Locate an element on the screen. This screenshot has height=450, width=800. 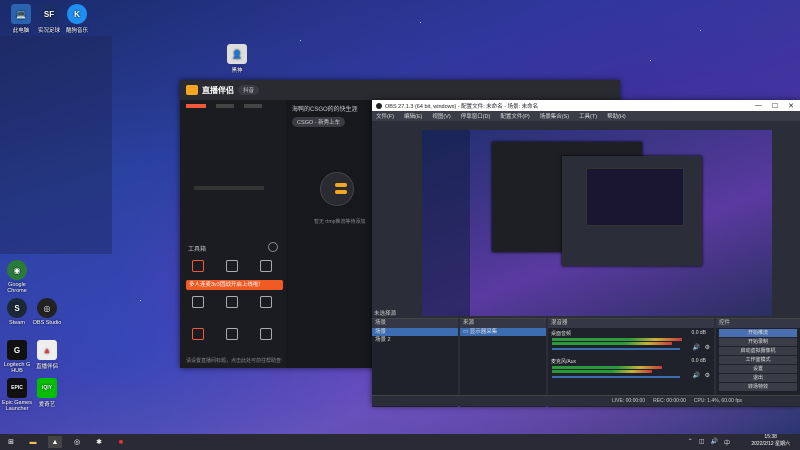
menu-scene-collection: 场景集合(S) is located at coordinates (554, 116).